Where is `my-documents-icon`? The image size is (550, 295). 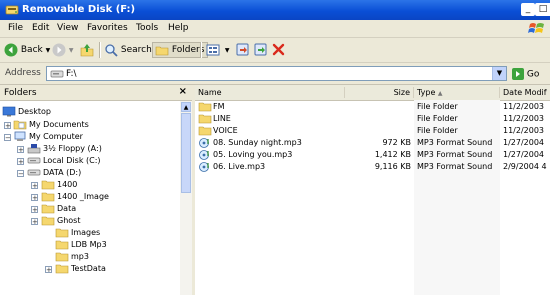 my-documents-icon is located at coordinates (20, 125).